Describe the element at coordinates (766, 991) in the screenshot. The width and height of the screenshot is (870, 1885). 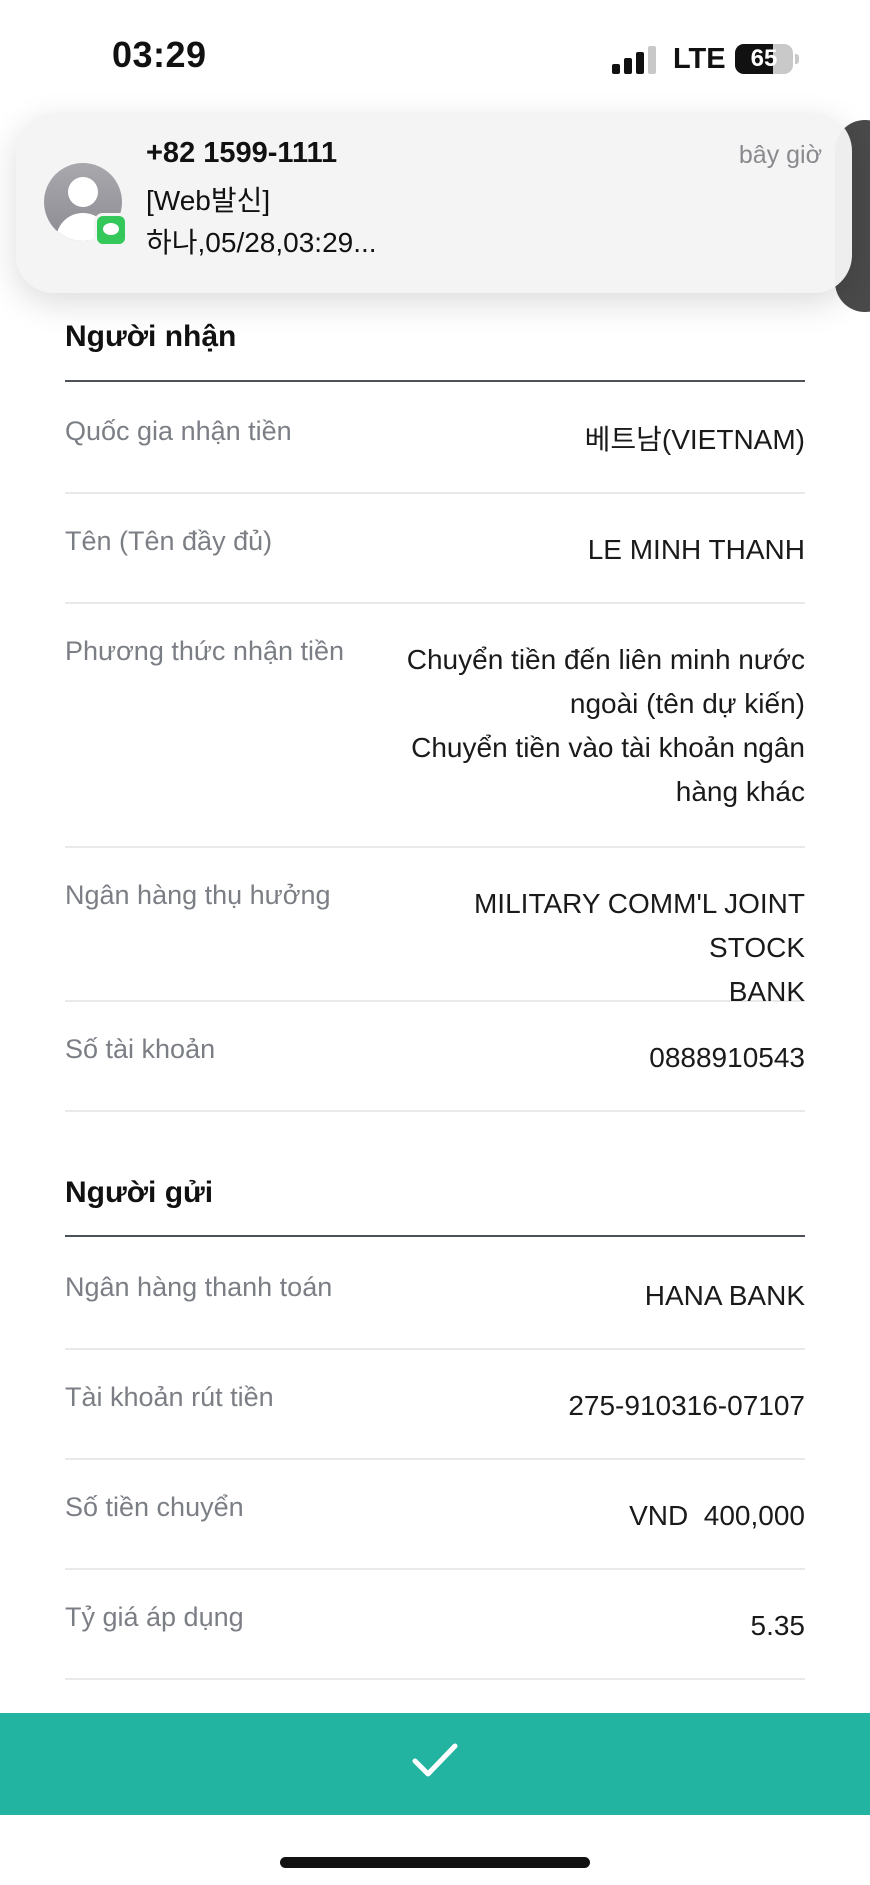
I see `value-line: BANK` at that location.